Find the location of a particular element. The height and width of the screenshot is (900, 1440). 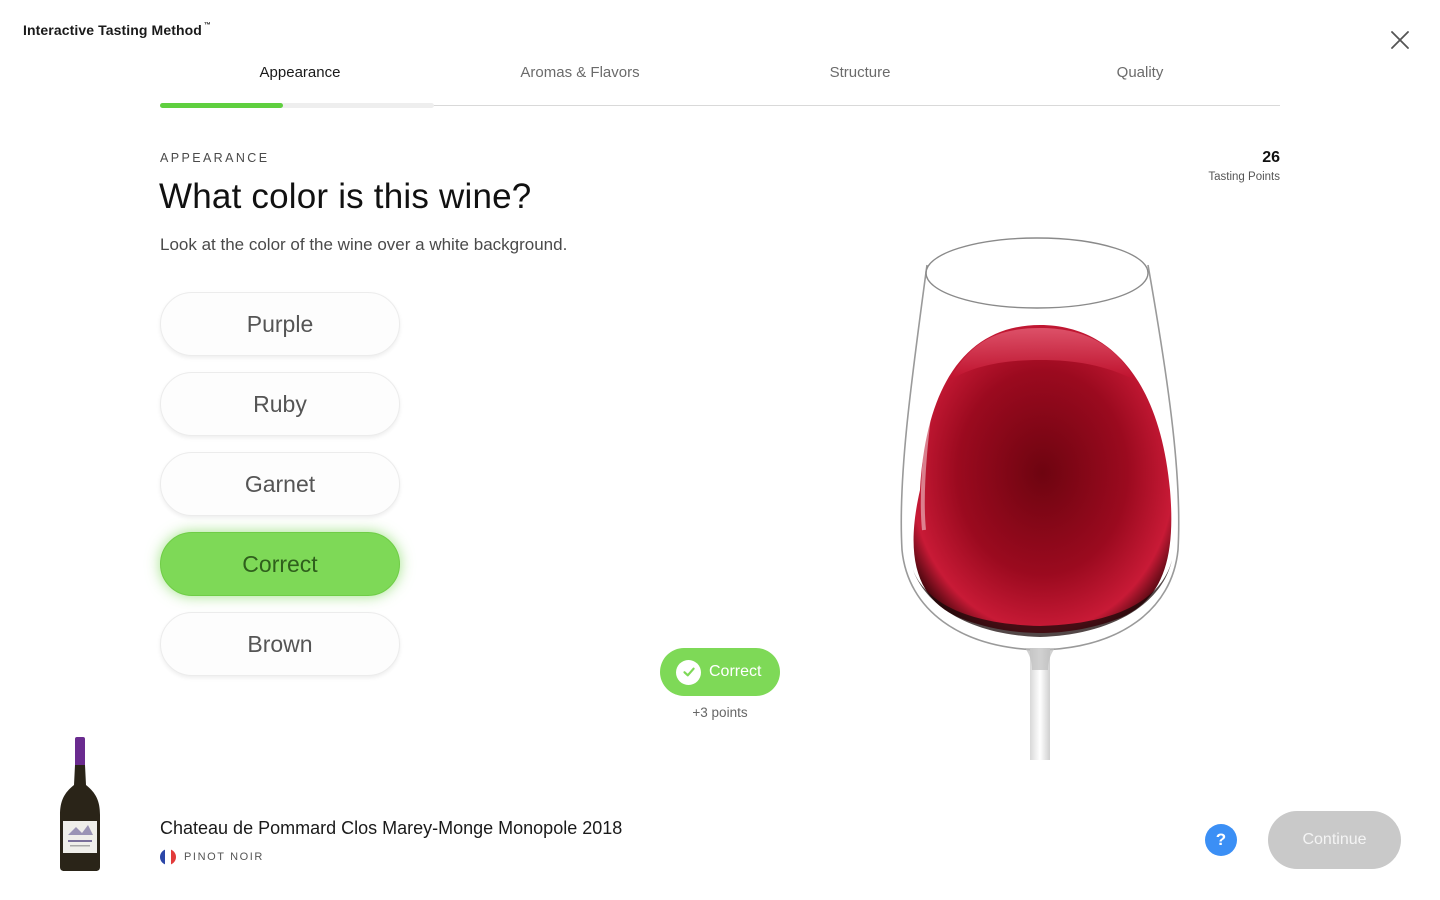

result-badge: Correct is located at coordinates (720, 672).